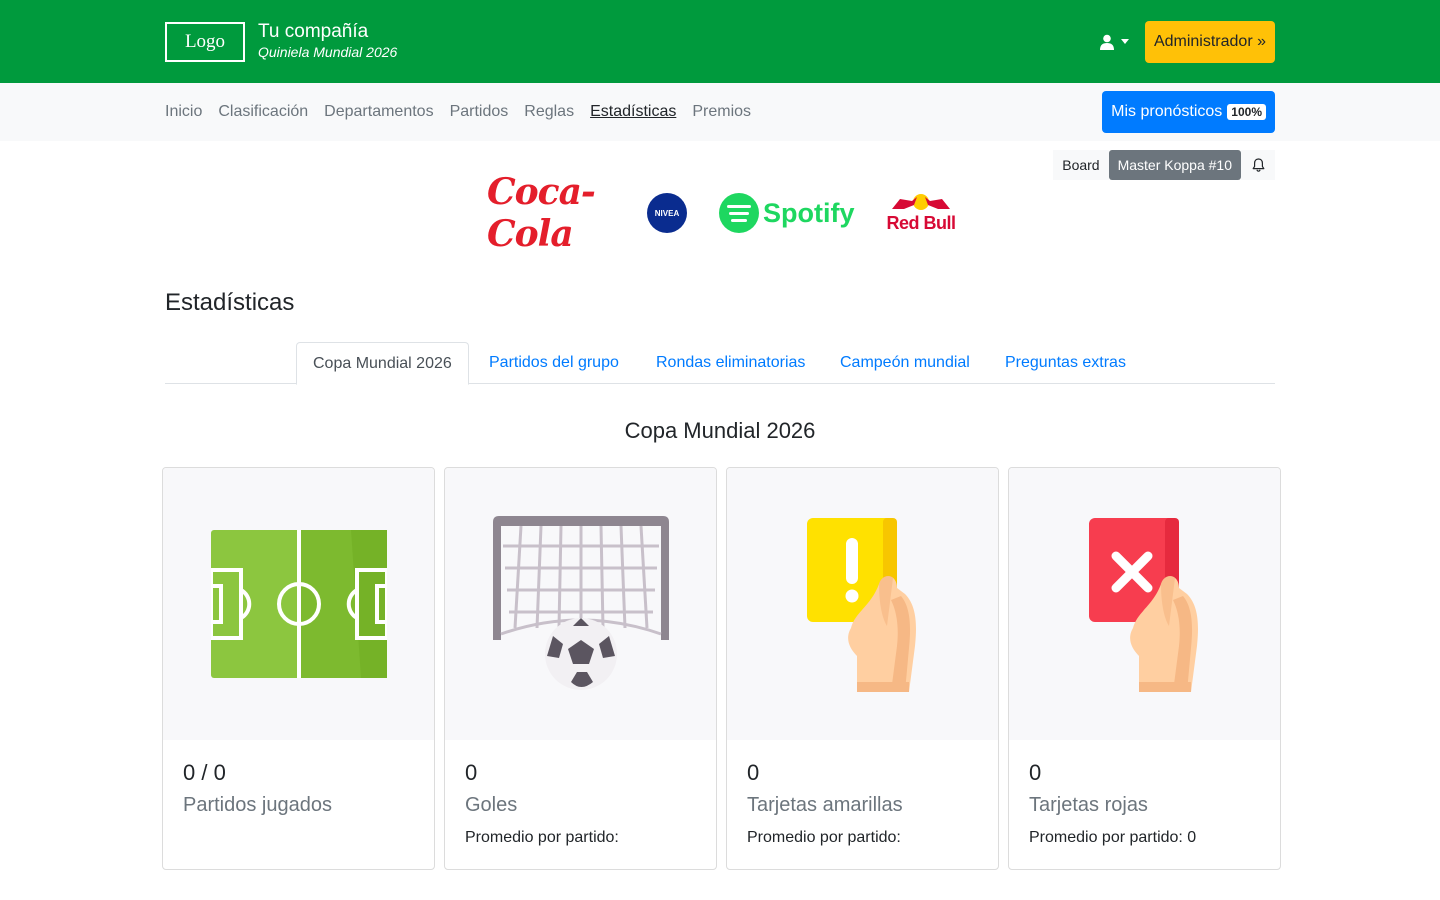  Describe the element at coordinates (730, 363) in the screenshot. I see `tab-rondas-eliminatorias: Rondas eliminatorias` at that location.